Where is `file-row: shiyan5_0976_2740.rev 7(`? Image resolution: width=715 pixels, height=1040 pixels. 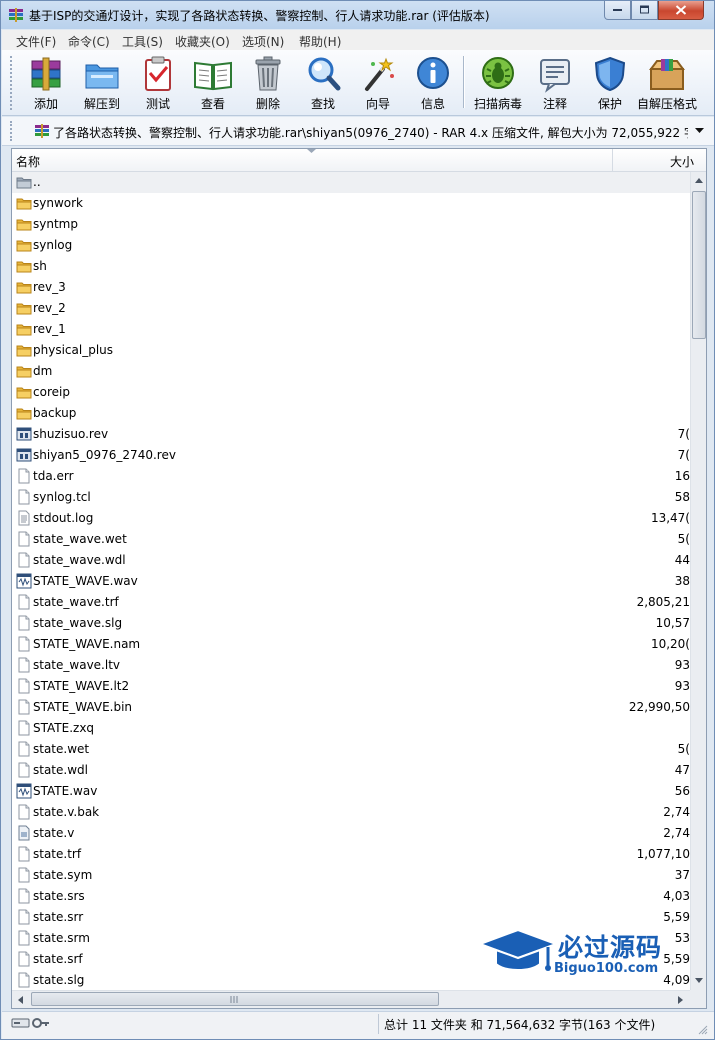 file-row: shiyan5_0976_2740.rev 7( is located at coordinates (351, 455).